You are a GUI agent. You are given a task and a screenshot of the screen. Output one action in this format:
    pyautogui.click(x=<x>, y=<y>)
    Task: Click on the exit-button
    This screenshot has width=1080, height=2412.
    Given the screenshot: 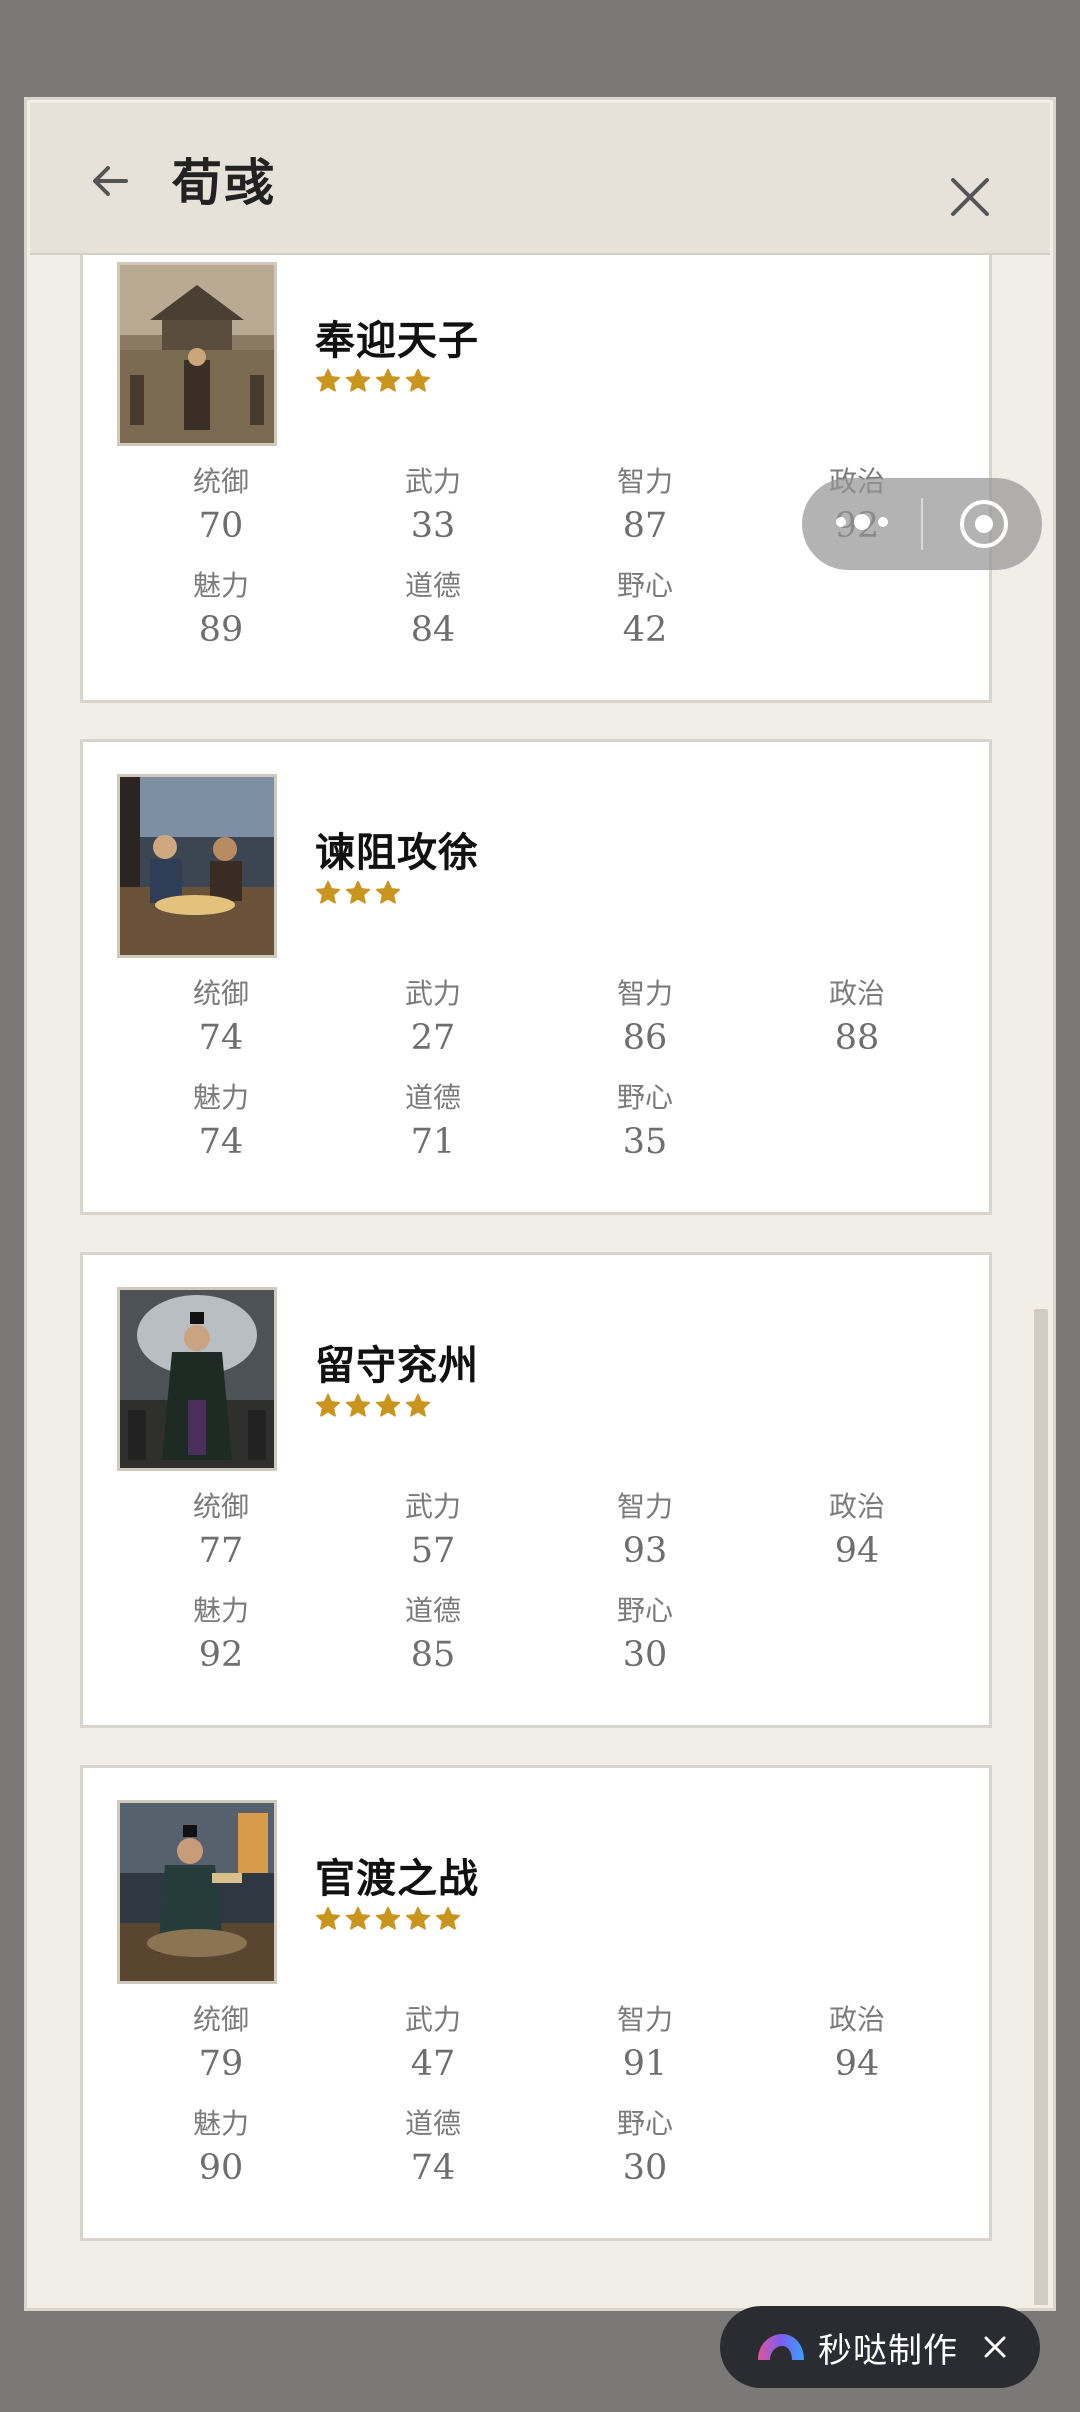 What is the action you would take?
    pyautogui.click(x=984, y=524)
    